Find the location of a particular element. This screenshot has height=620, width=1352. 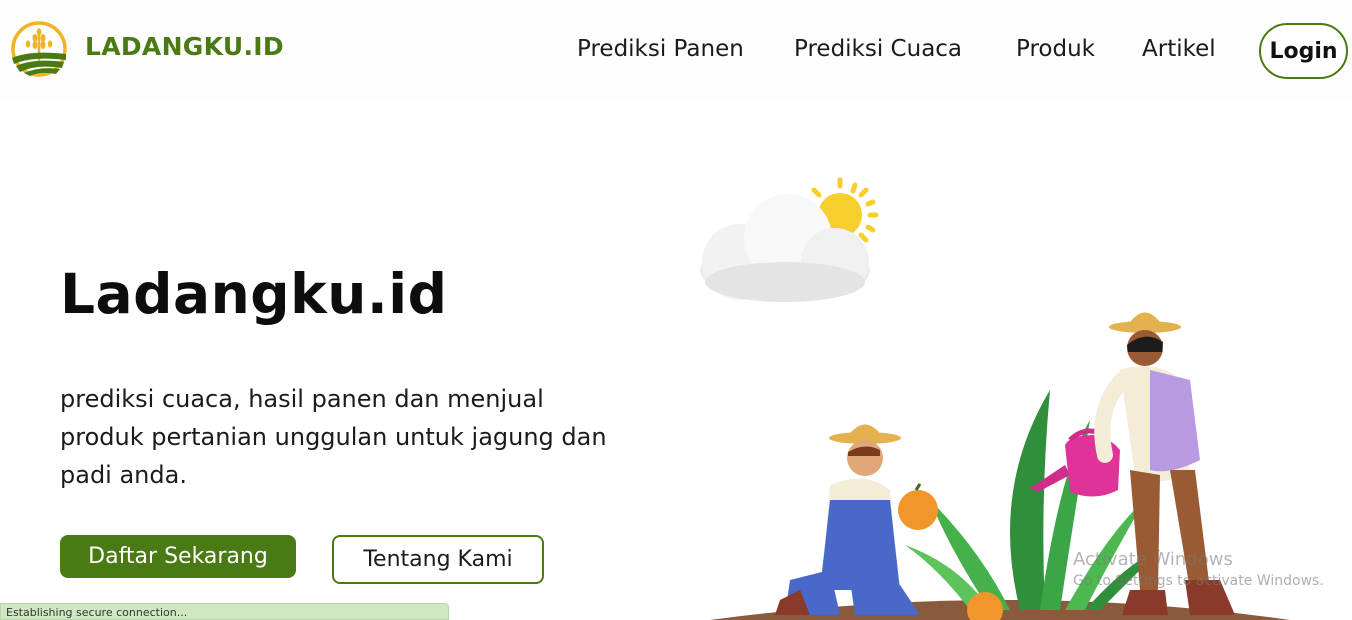

about-us-button: Tentang Kami is located at coordinates (438, 559).